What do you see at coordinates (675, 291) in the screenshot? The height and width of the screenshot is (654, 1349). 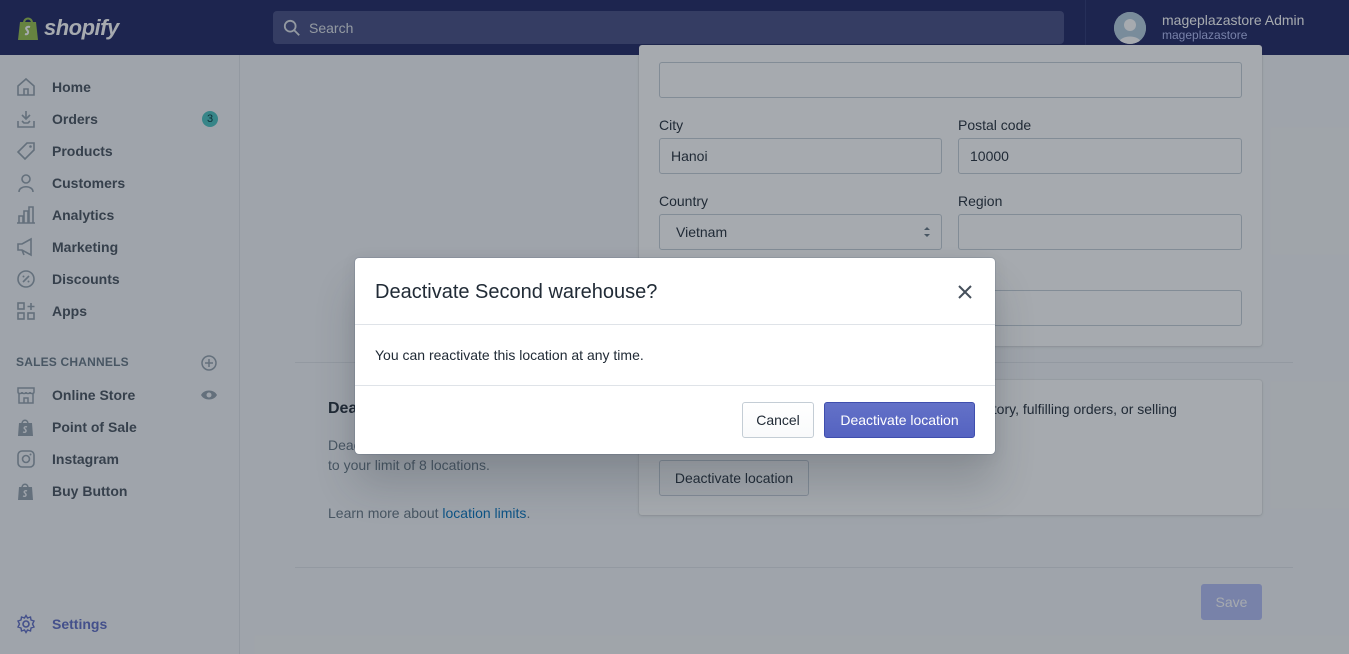 I see `modal-header: Deactivate Second warehouse?` at bounding box center [675, 291].